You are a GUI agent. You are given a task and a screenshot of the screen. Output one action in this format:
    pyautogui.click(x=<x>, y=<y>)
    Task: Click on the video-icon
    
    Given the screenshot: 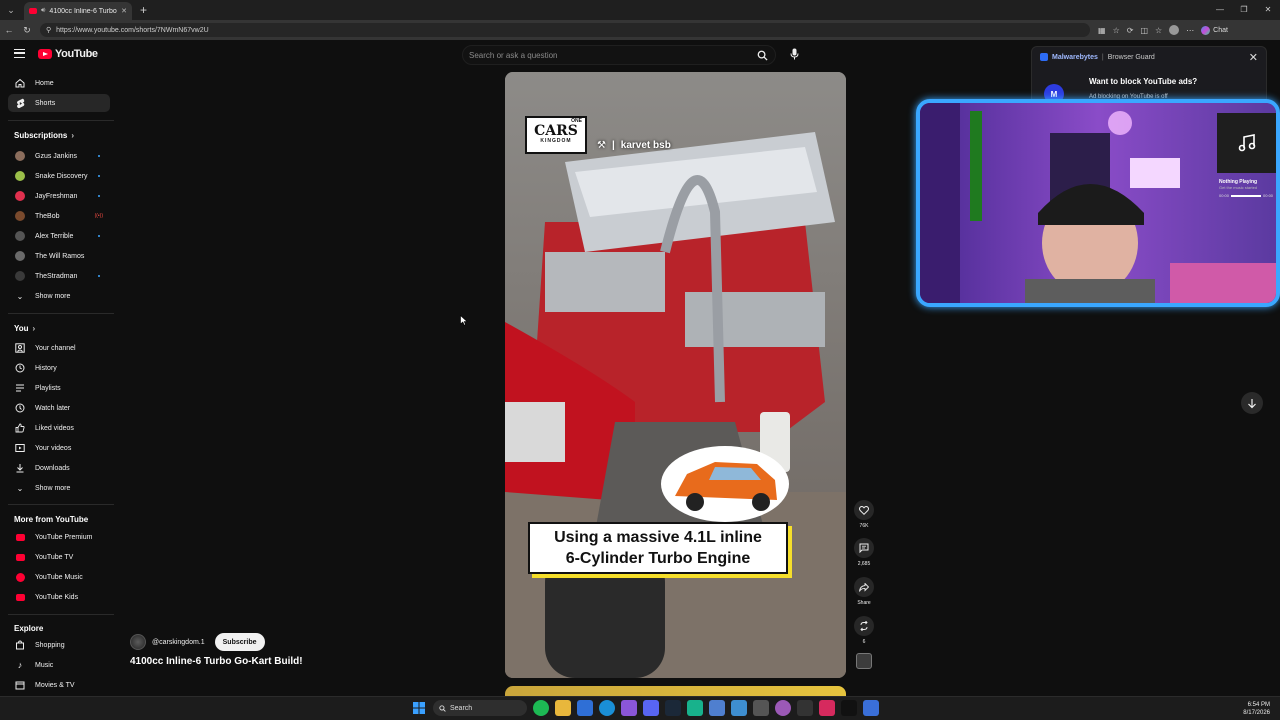 What is the action you would take?
    pyautogui.click(x=20, y=448)
    